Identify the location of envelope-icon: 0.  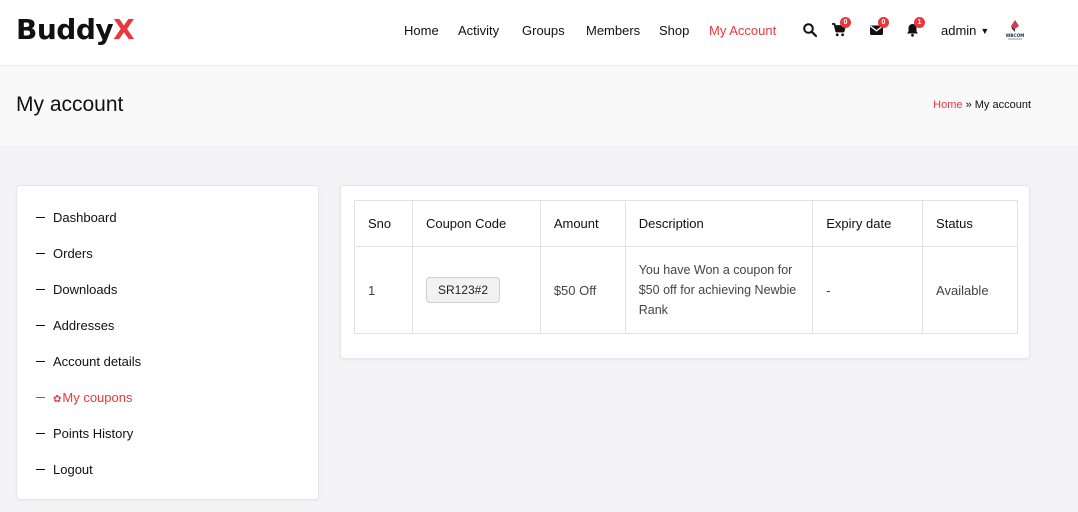
(879, 27).